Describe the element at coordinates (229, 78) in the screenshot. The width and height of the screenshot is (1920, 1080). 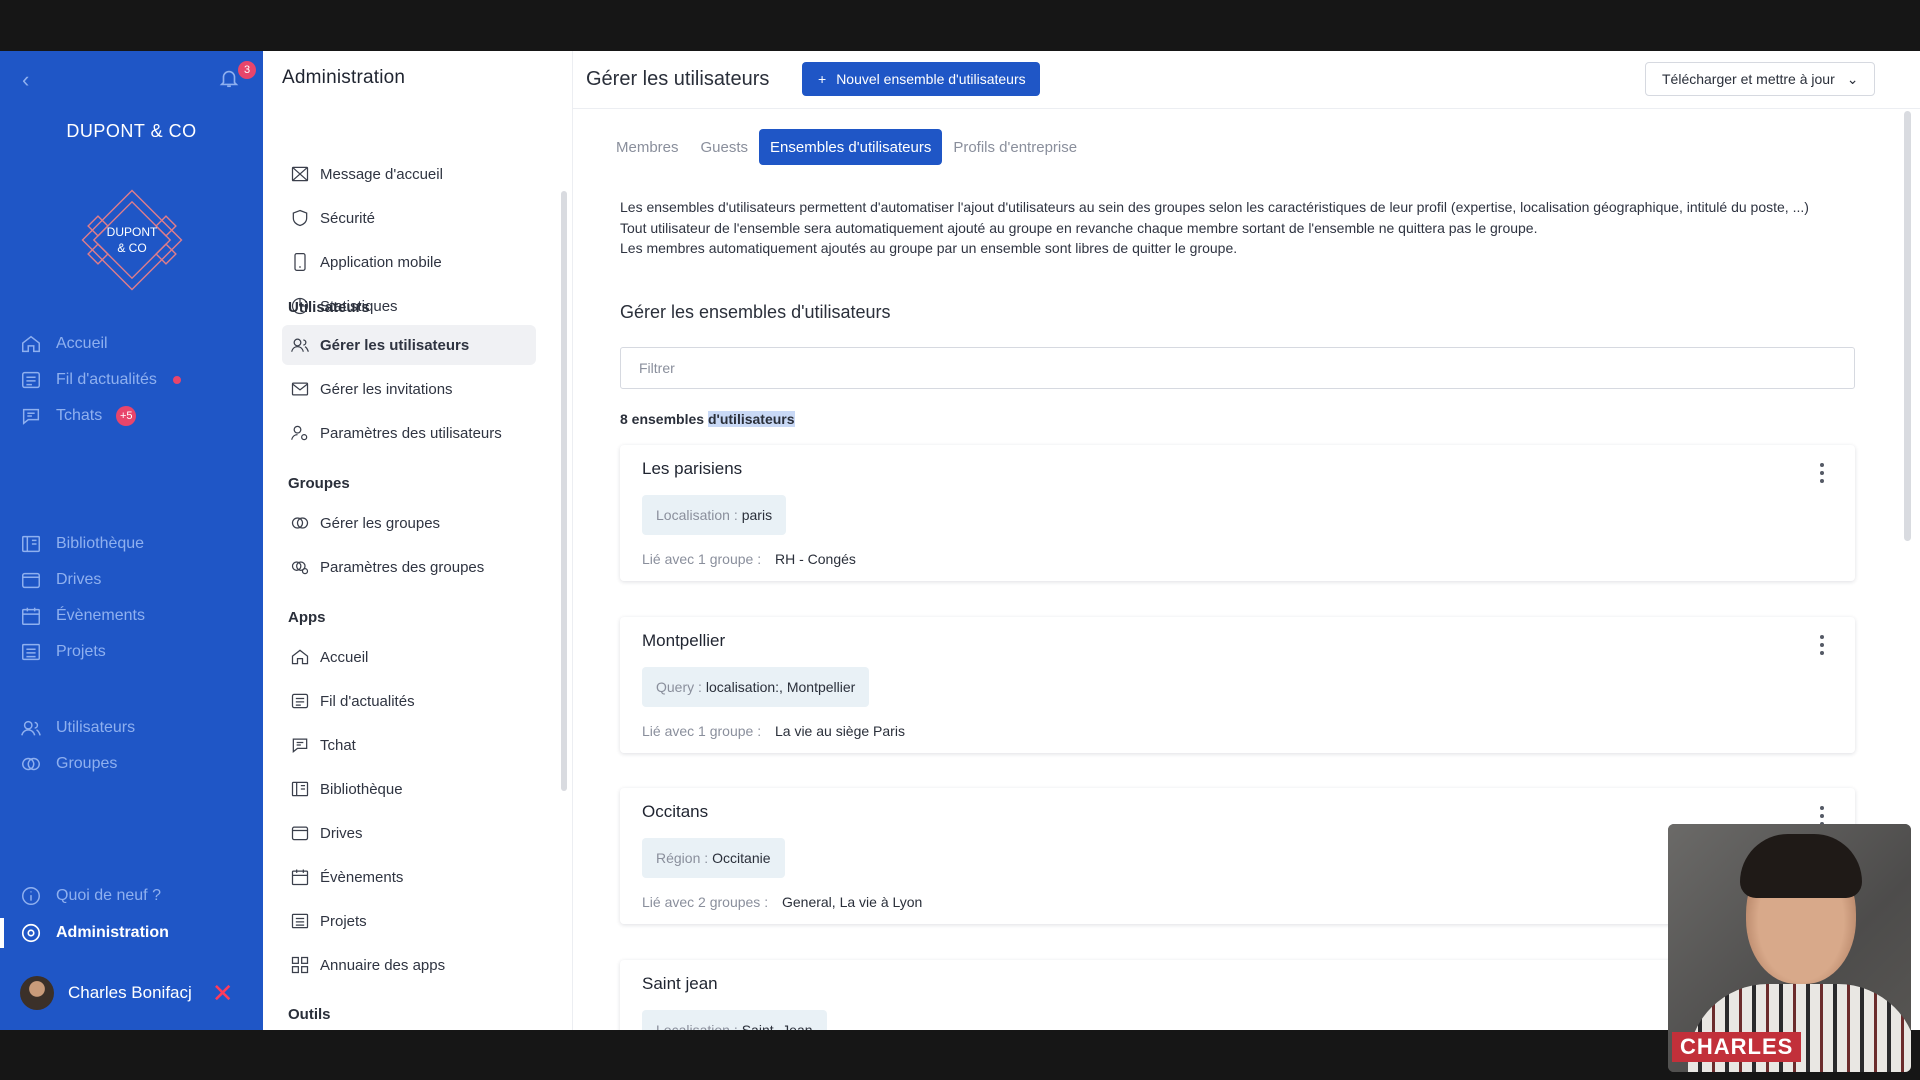
I see `bell-icon` at that location.